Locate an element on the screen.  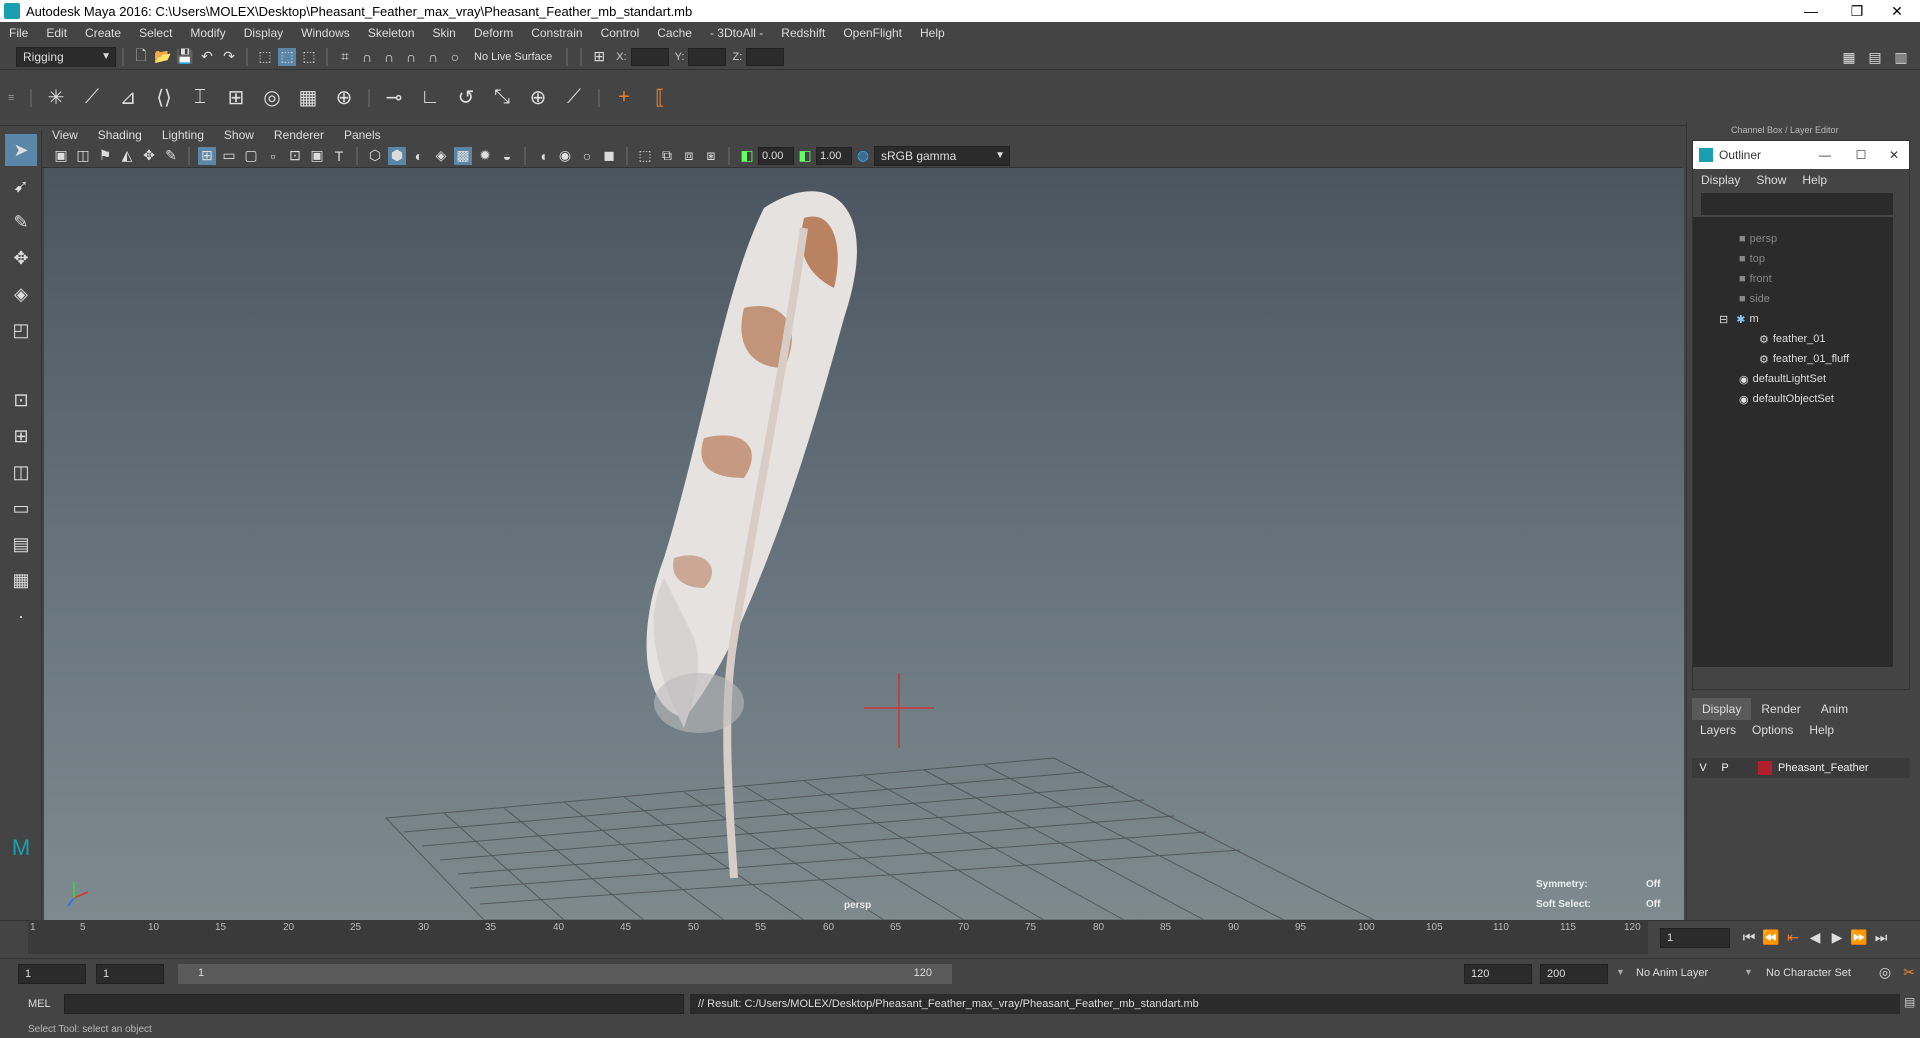
outliner-filter-field is located at coordinates (1797, 204).